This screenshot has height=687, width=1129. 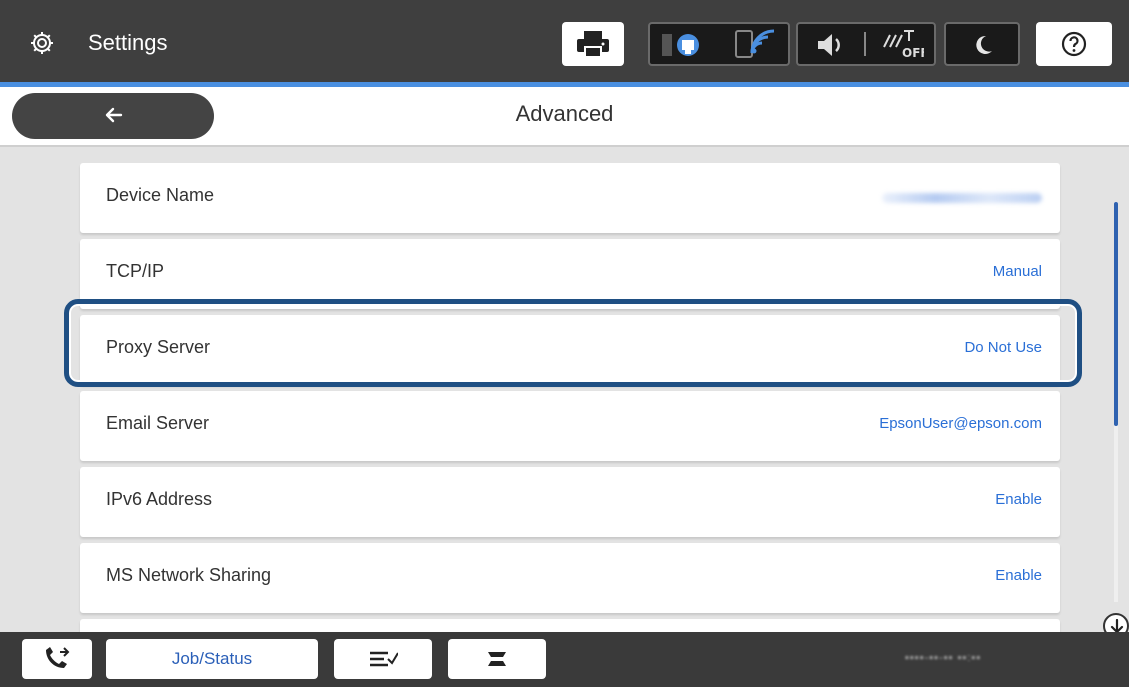 I want to click on paper-button, so click(x=497, y=659).